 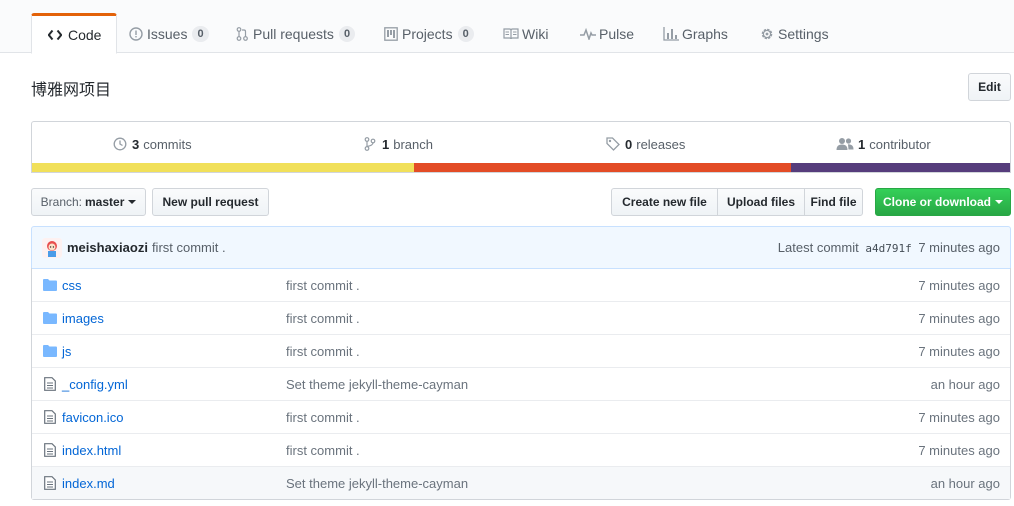 I want to click on file-row: index.html first commit . 7 minutes ago, so click(x=521, y=449).